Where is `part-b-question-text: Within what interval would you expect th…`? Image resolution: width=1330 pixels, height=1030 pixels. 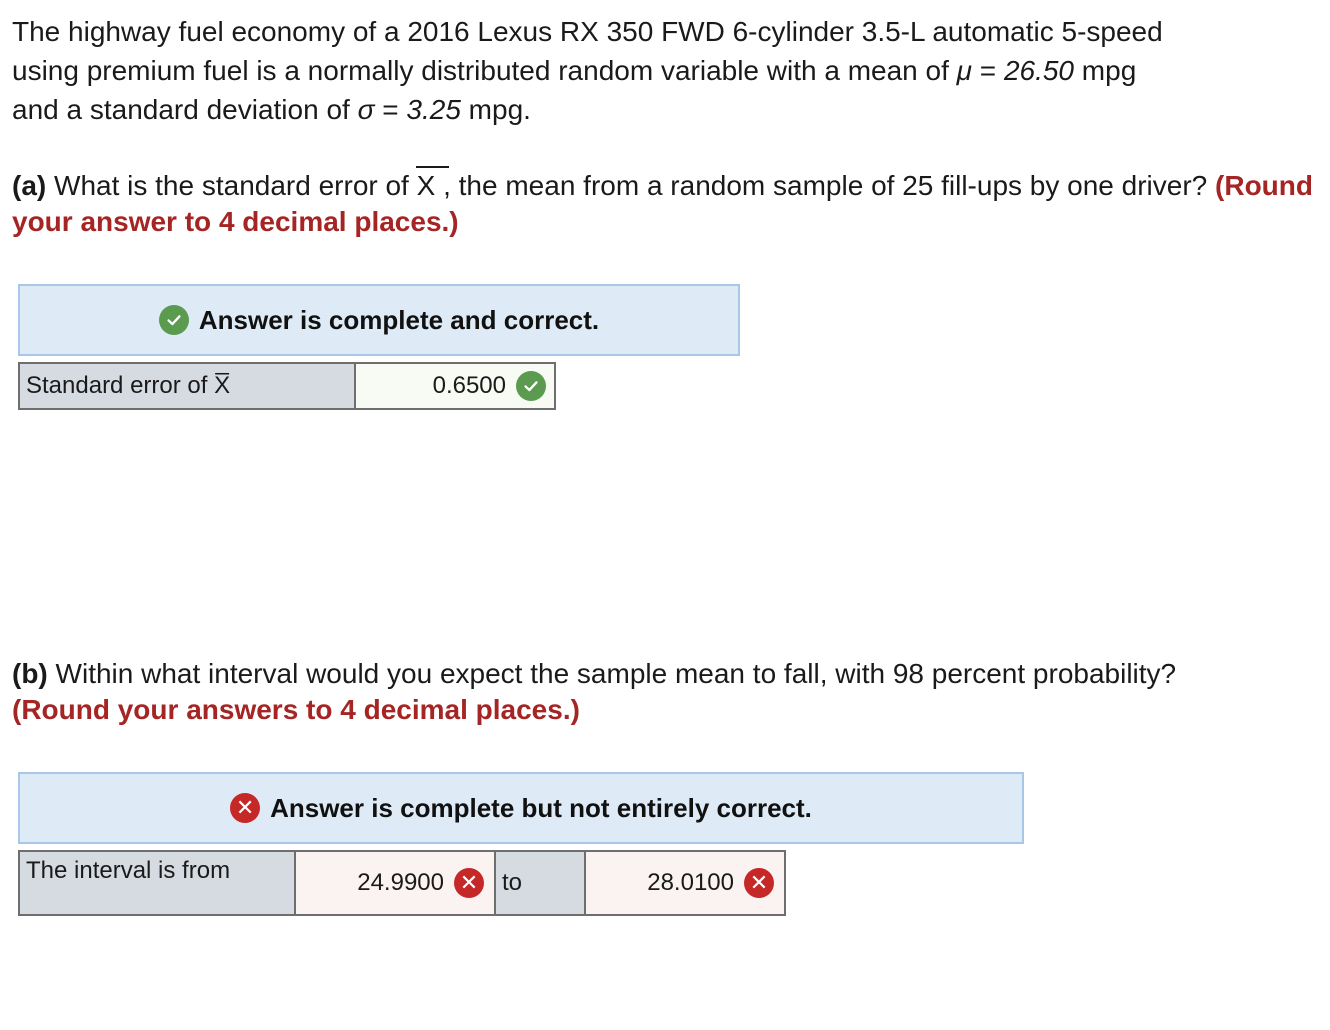 part-b-question-text: Within what interval would you expect th… is located at coordinates (612, 673).